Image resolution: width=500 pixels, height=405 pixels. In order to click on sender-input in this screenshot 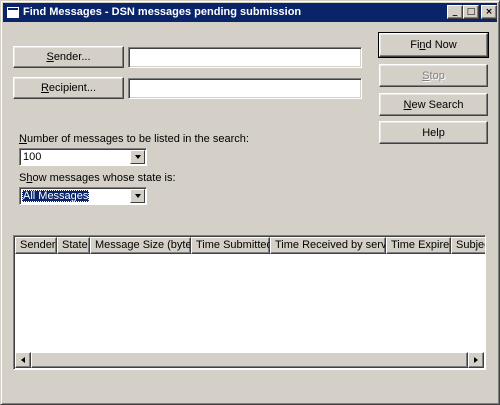, I will do `click(245, 57)`.